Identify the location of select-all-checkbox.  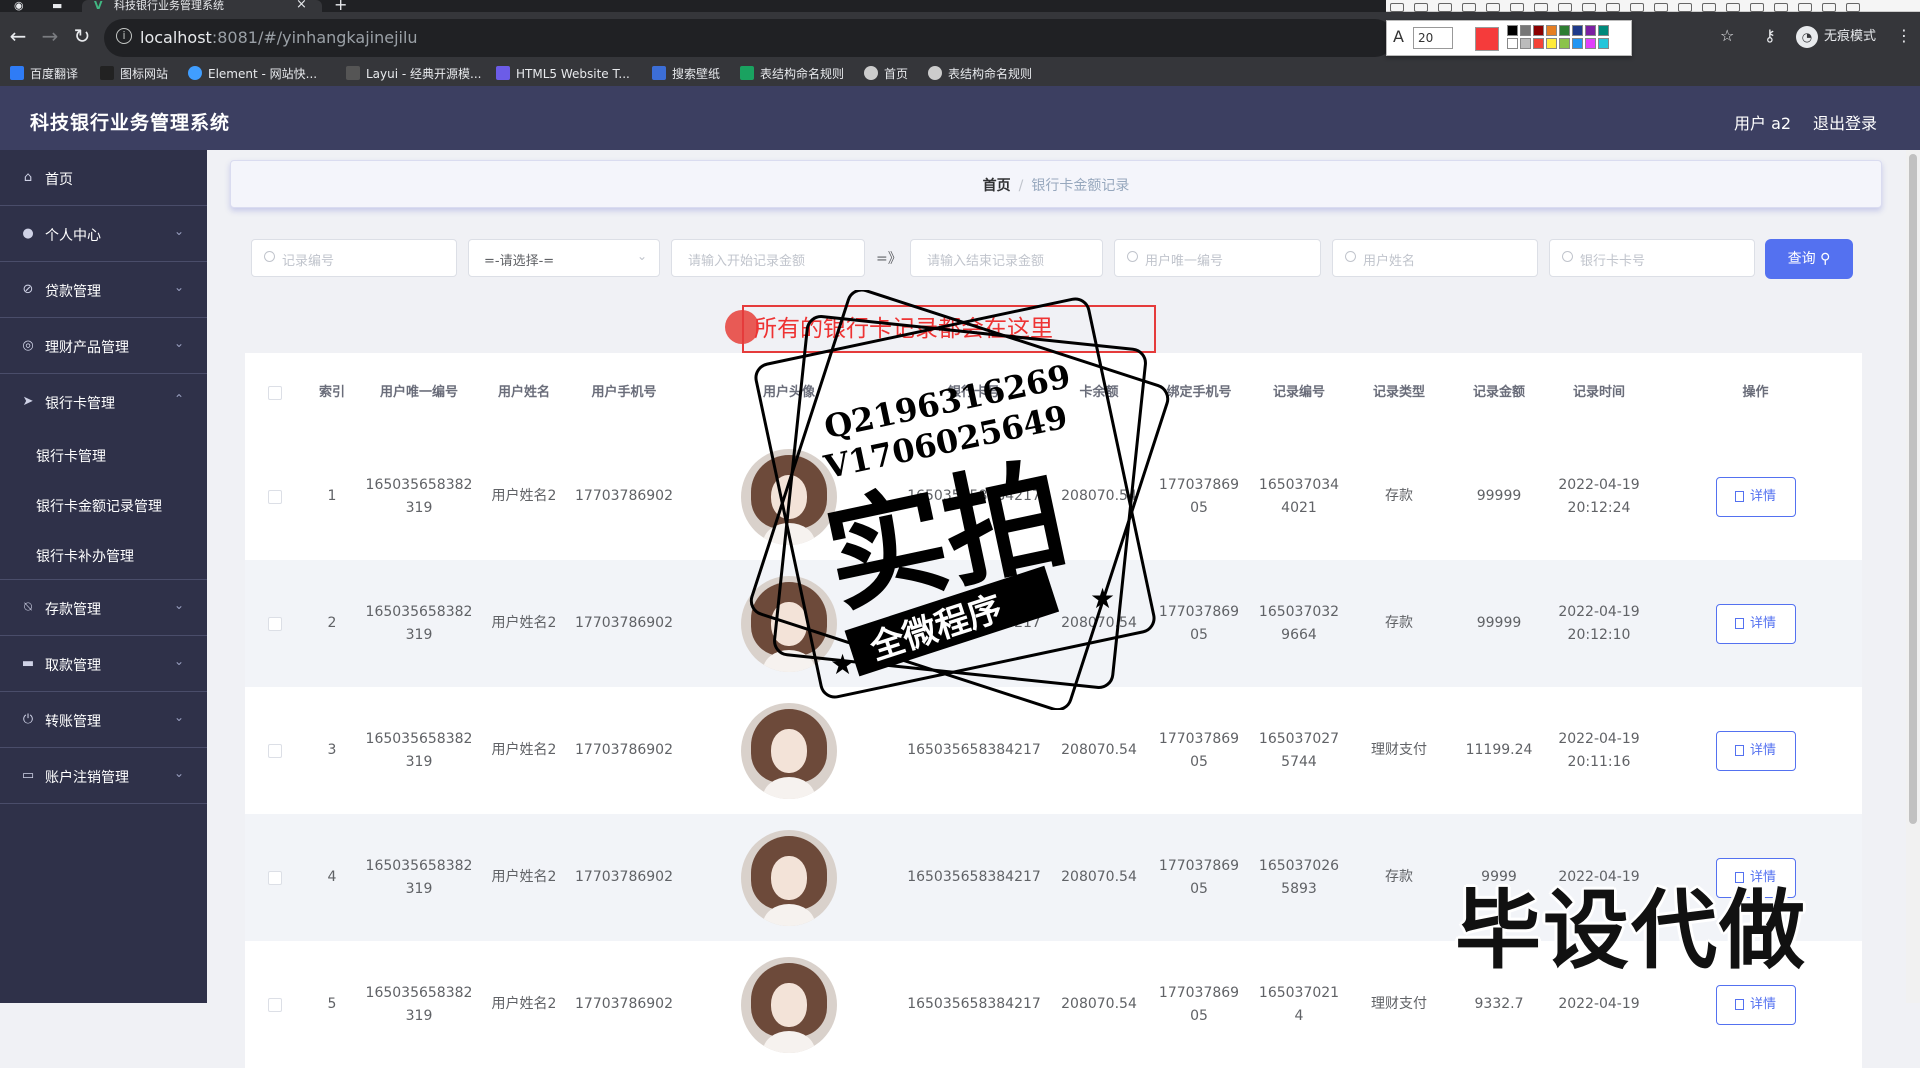
(275, 393).